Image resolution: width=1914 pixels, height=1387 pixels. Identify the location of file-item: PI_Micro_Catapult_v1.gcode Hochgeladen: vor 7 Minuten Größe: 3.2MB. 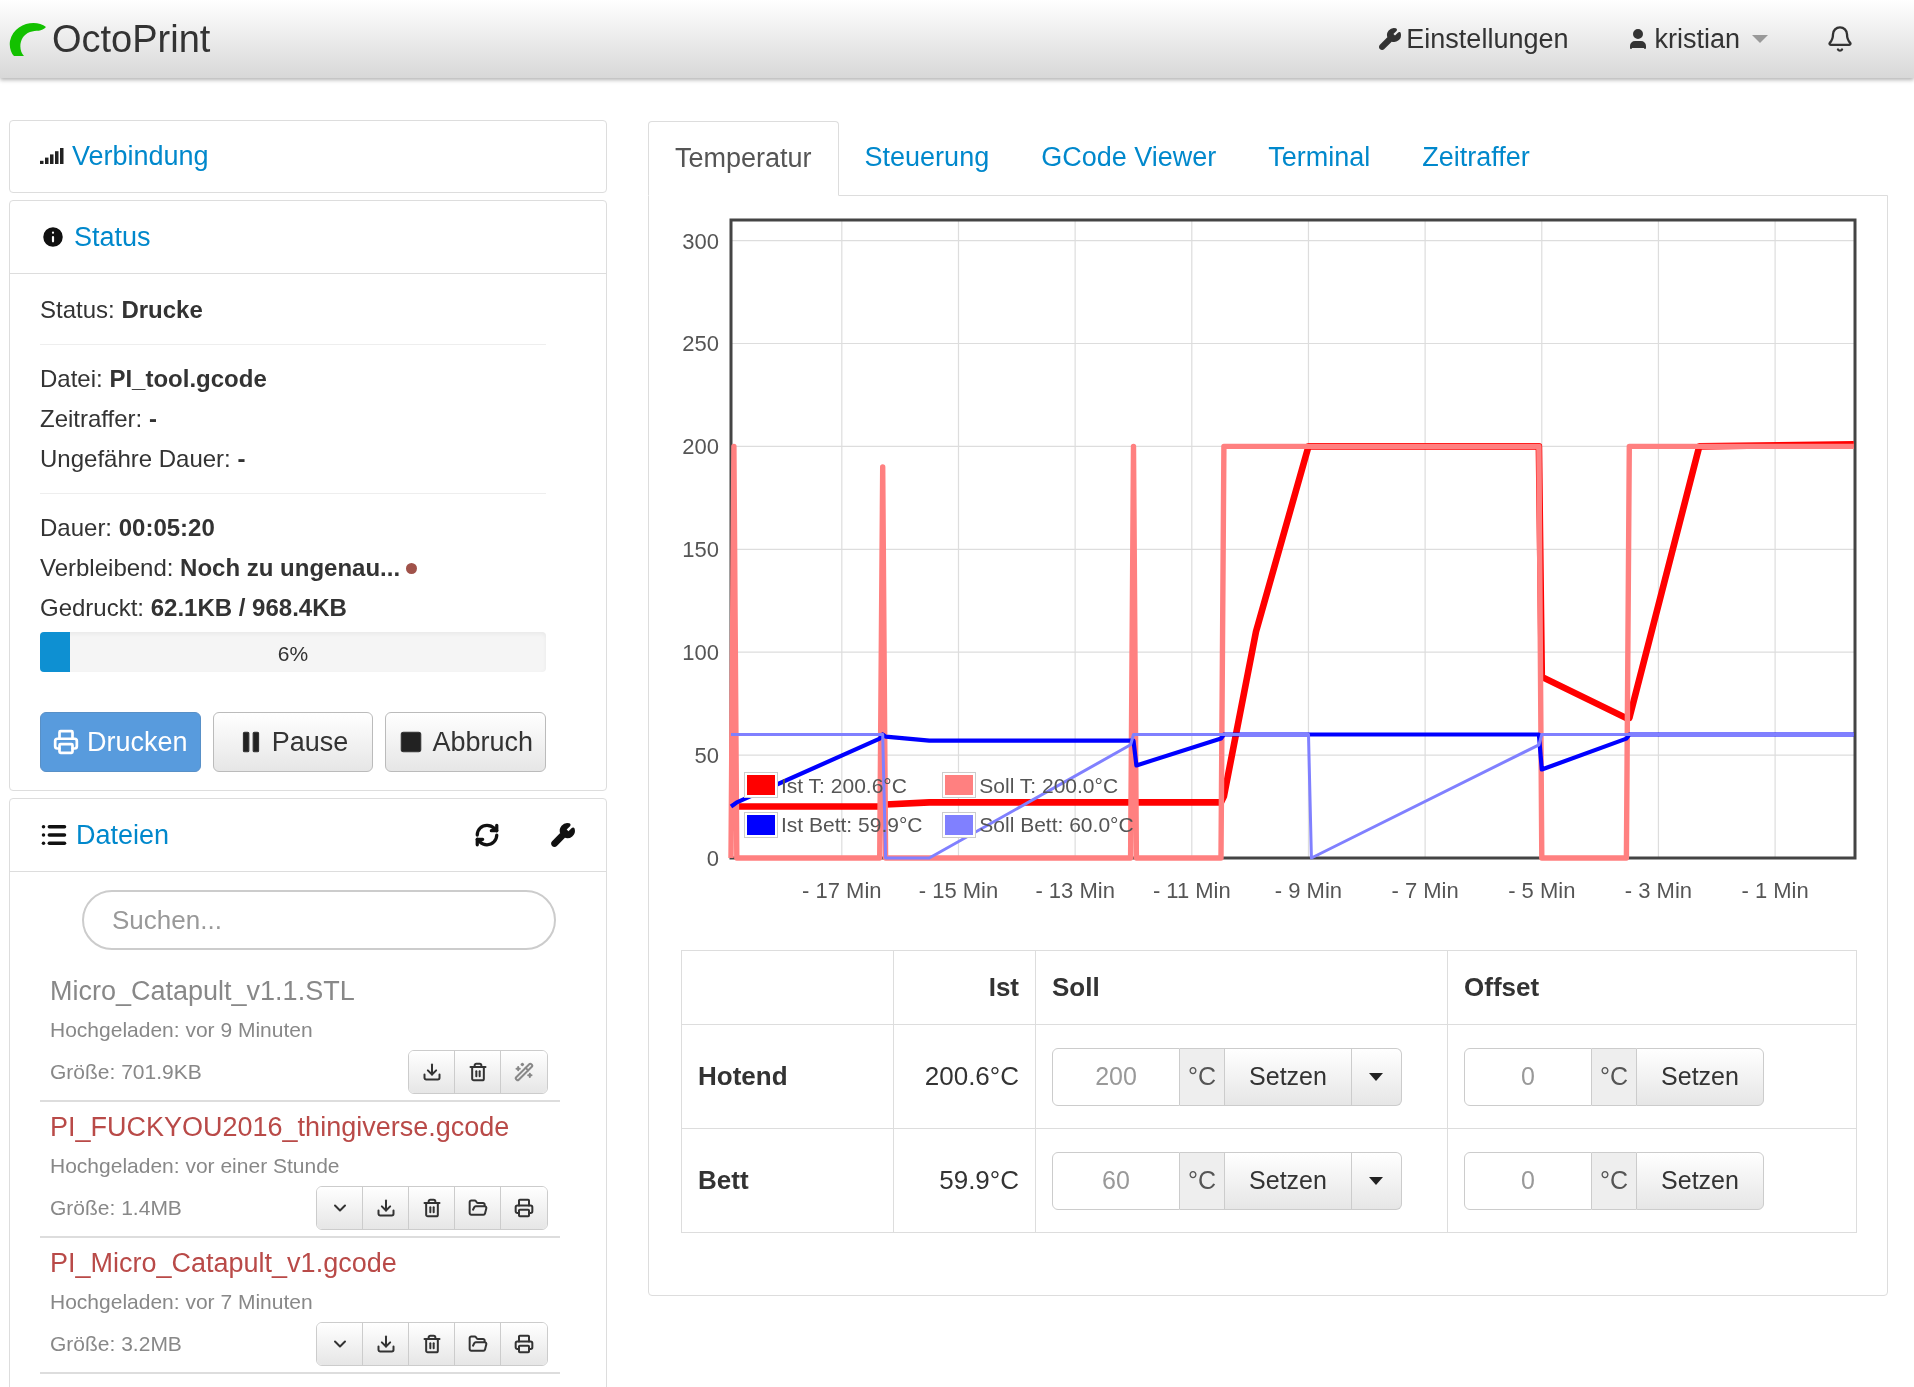
(300, 1306).